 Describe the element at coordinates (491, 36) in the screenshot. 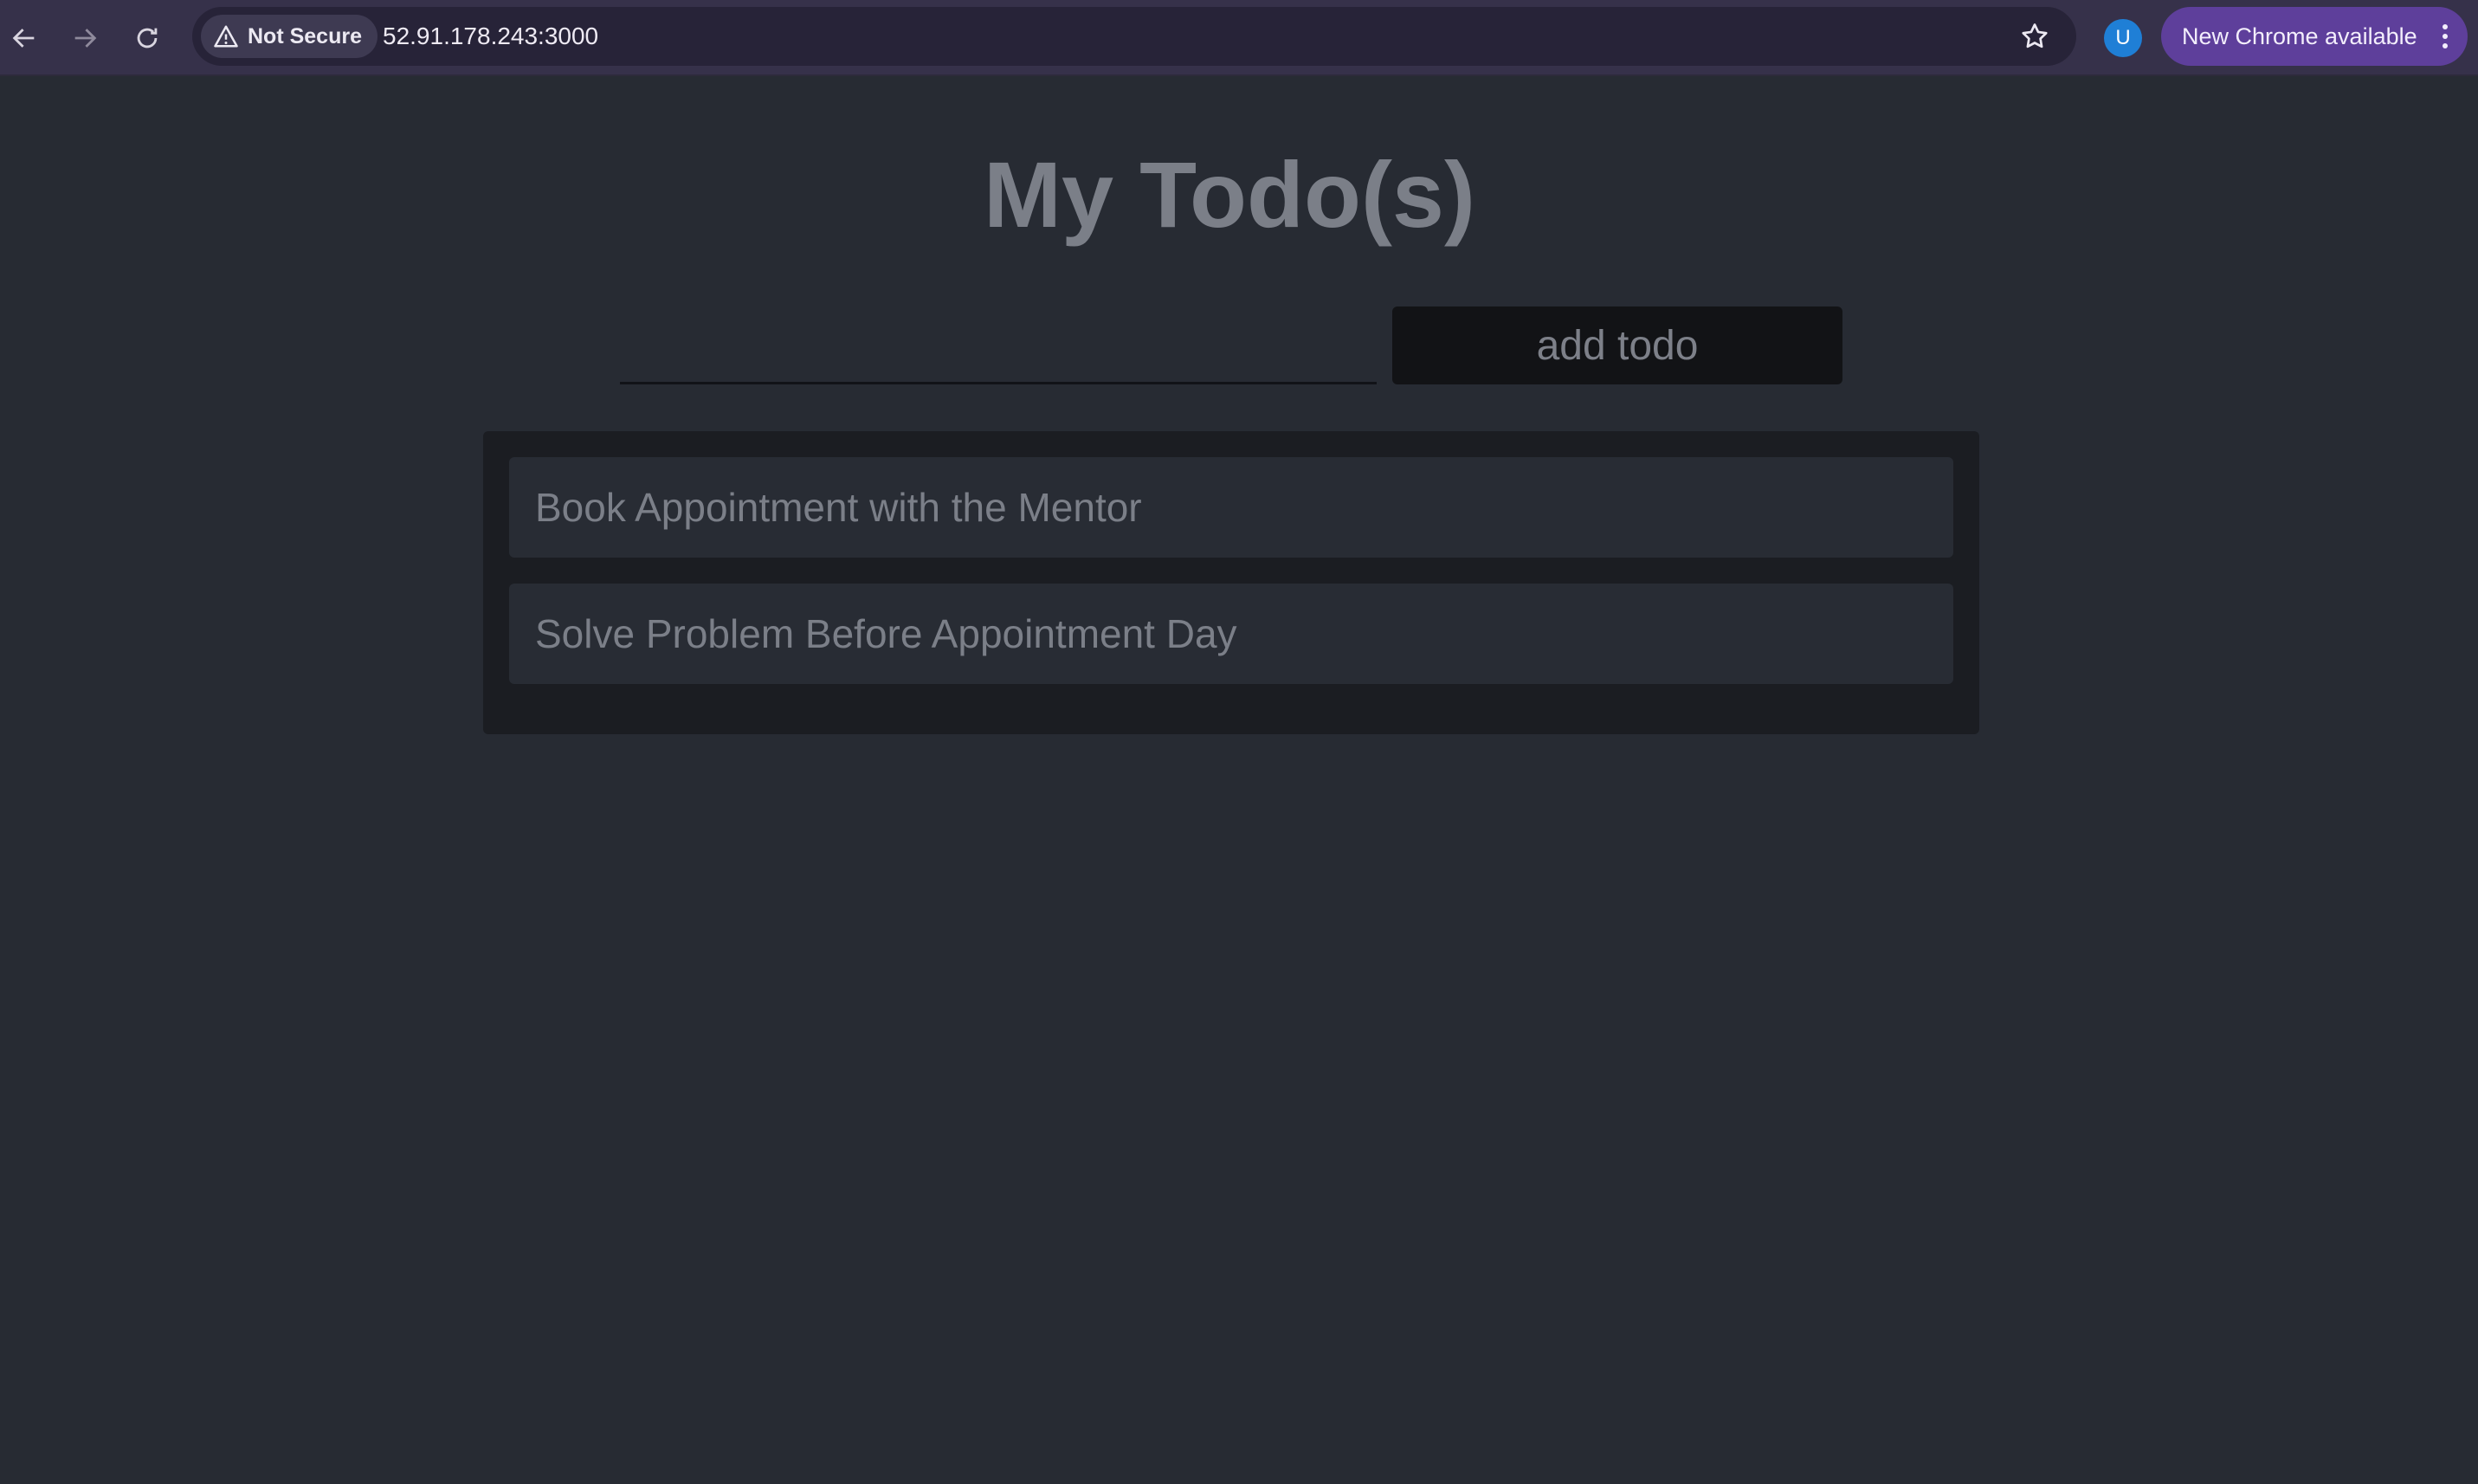

I see `url-text: 52.91.178.243:3000` at that location.